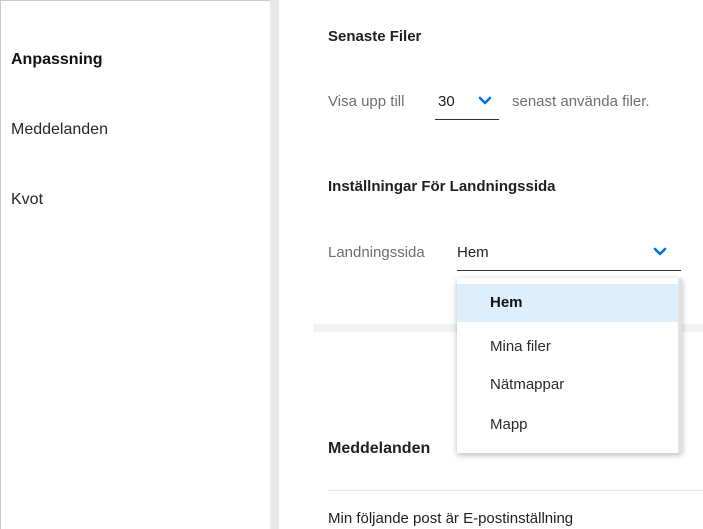 Image resolution: width=703 pixels, height=529 pixels. Describe the element at coordinates (569, 254) in the screenshot. I see `landing-page-select: Hem` at that location.